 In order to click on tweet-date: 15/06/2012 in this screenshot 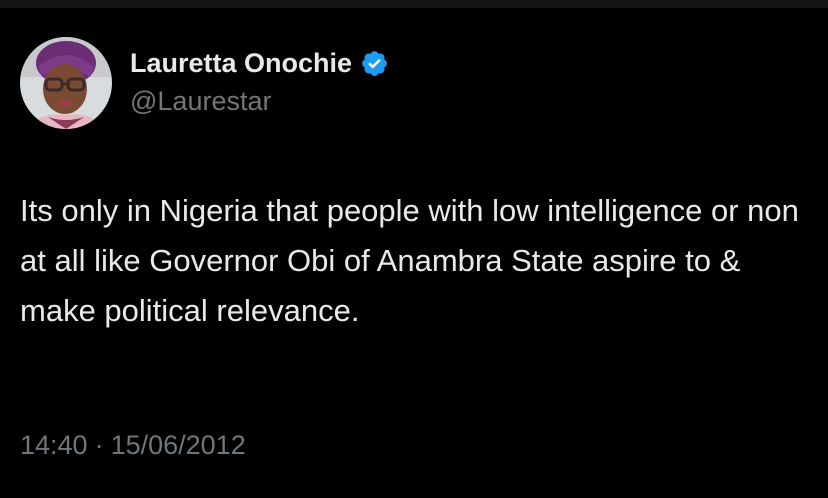, I will do `click(178, 445)`.